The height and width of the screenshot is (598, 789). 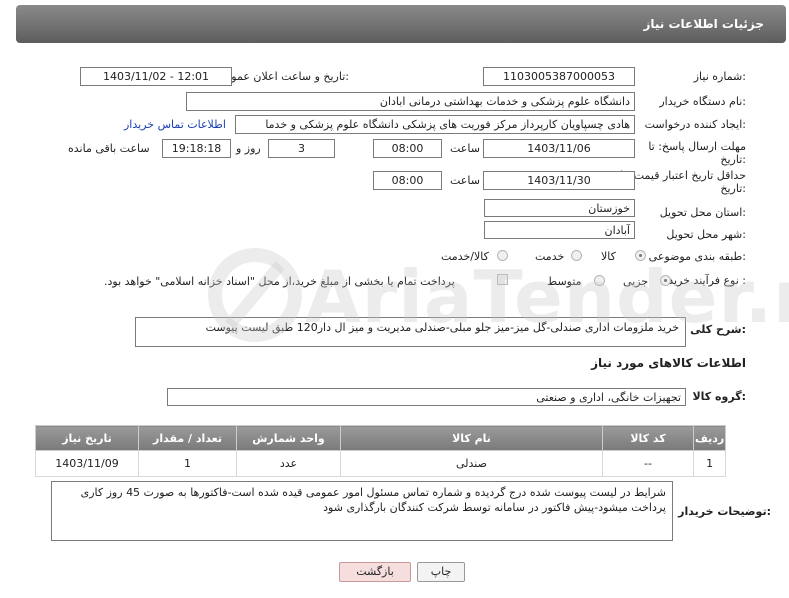 I want to click on requester-label: ایجاد کننده درخواست:, so click(x=695, y=124).